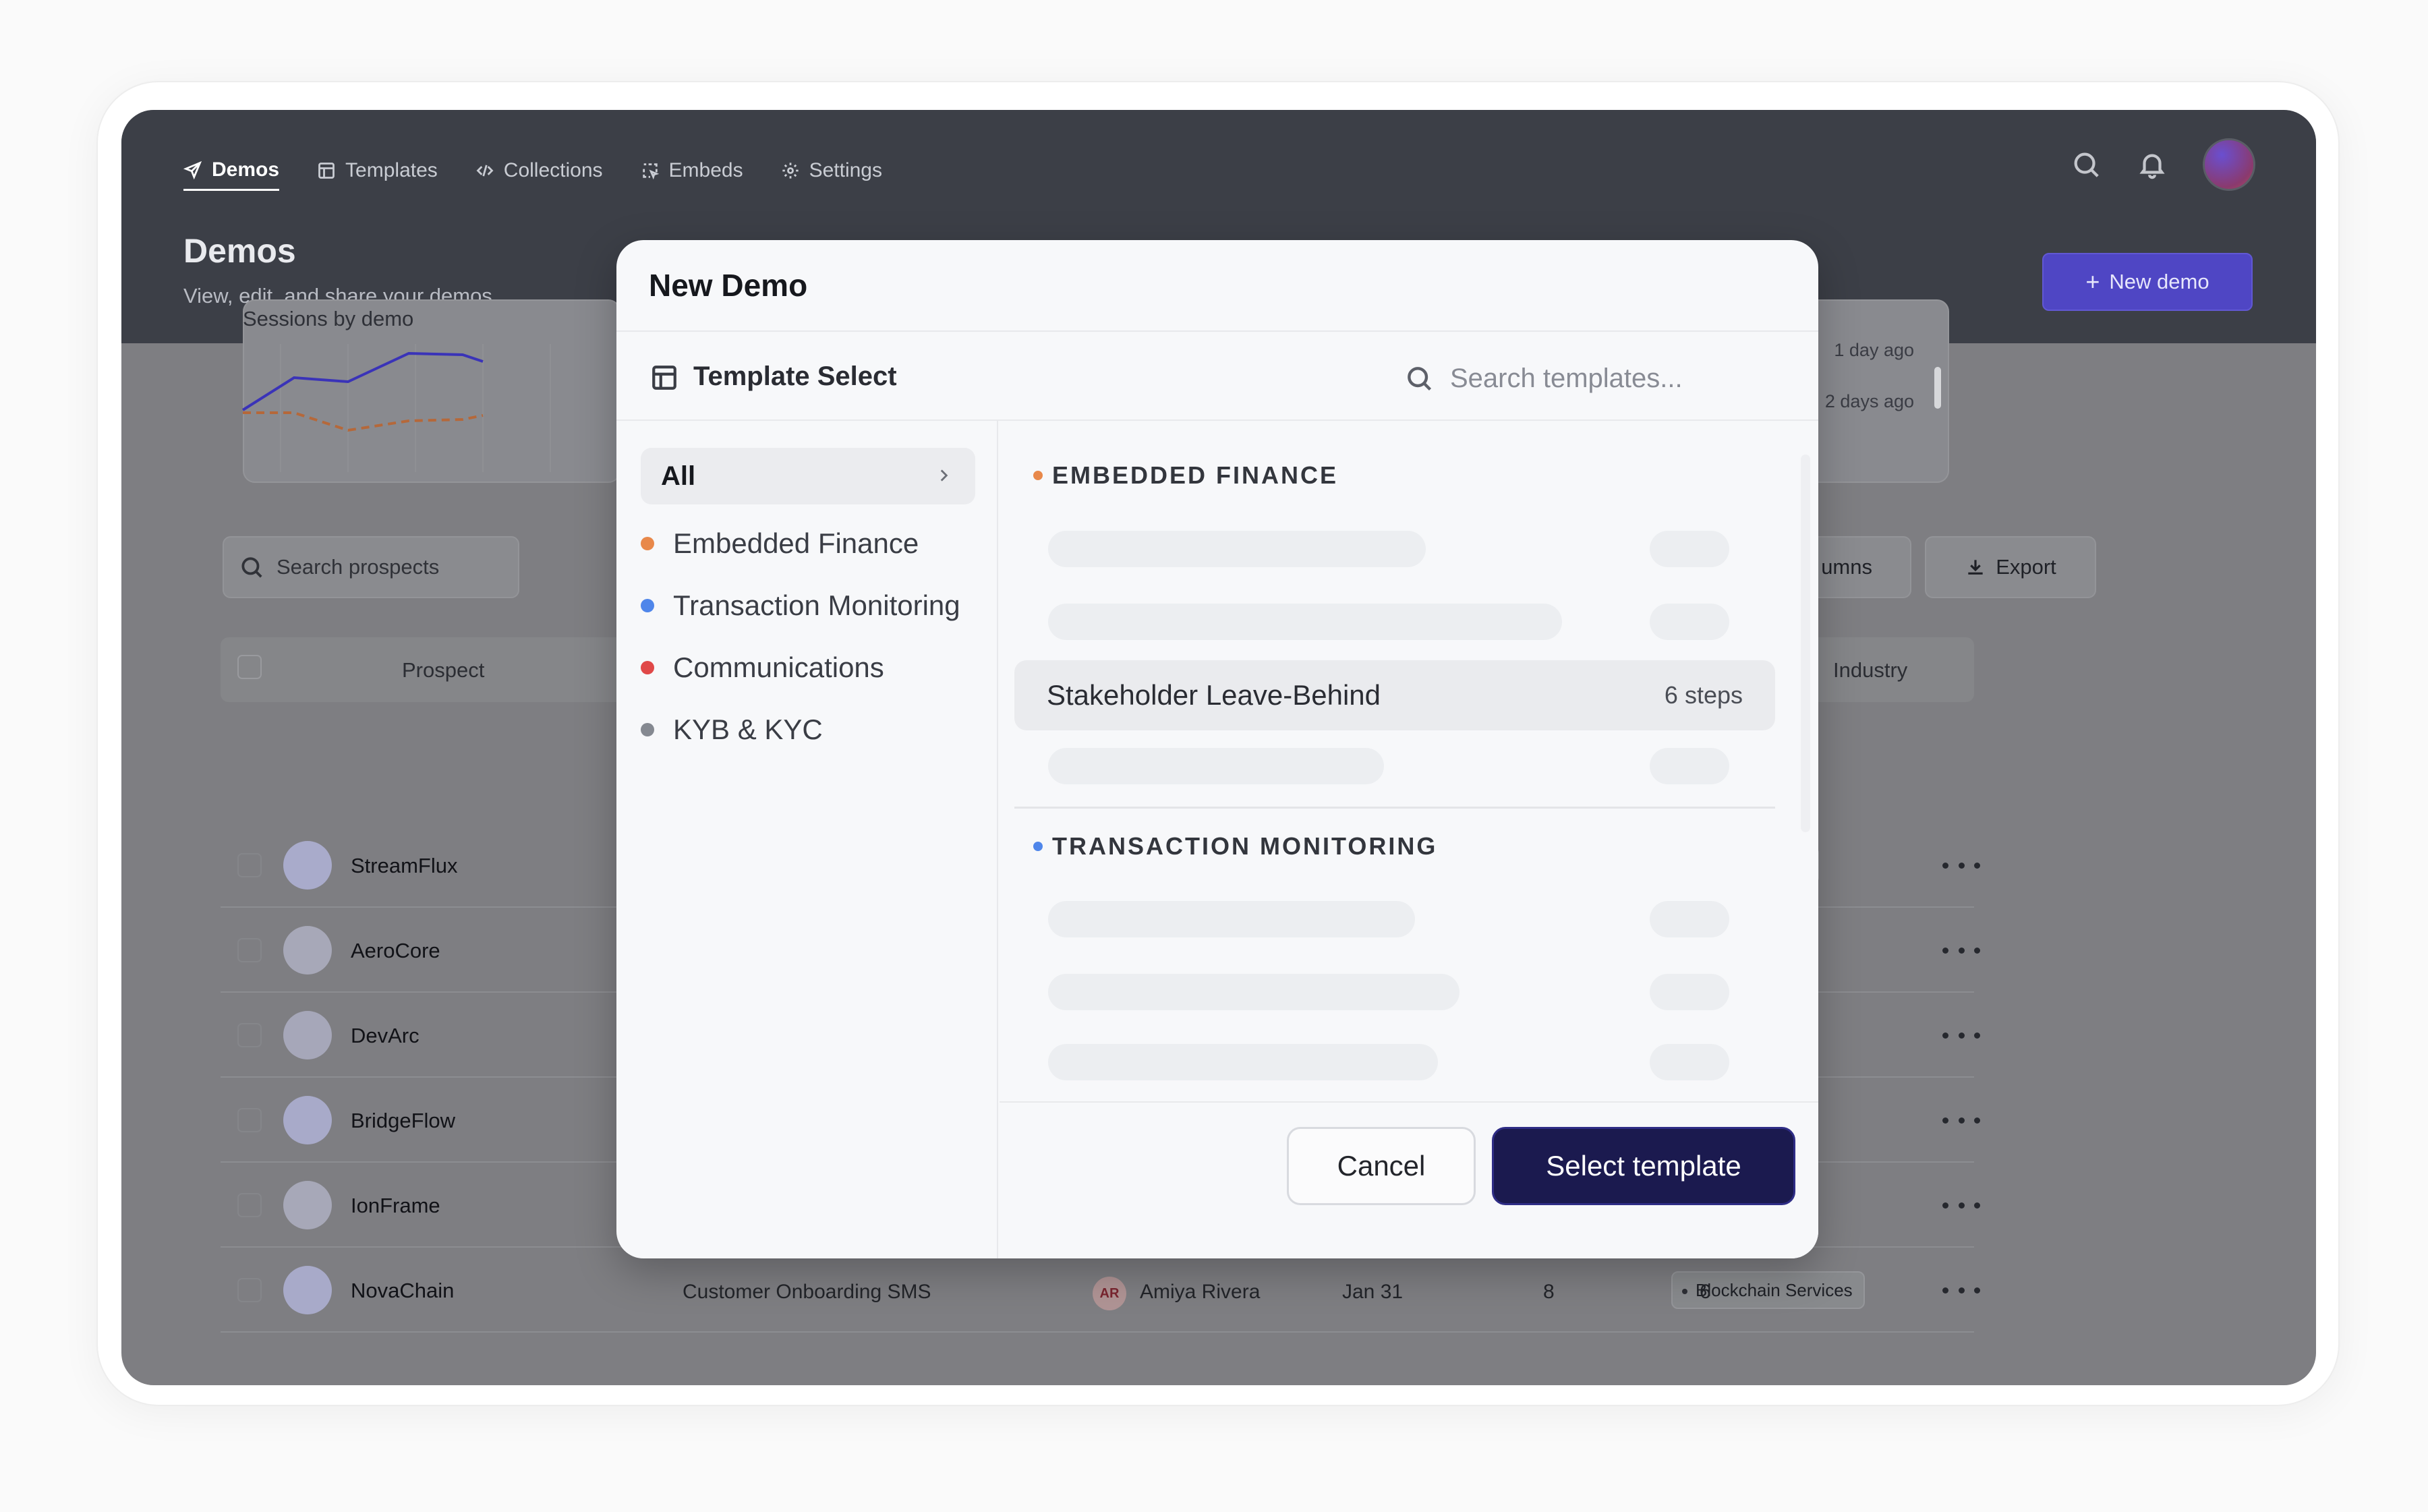 This screenshot has width=2428, height=1512. Describe the element at coordinates (1874, 350) in the screenshot. I see `recent-time: 1 day ago` at that location.